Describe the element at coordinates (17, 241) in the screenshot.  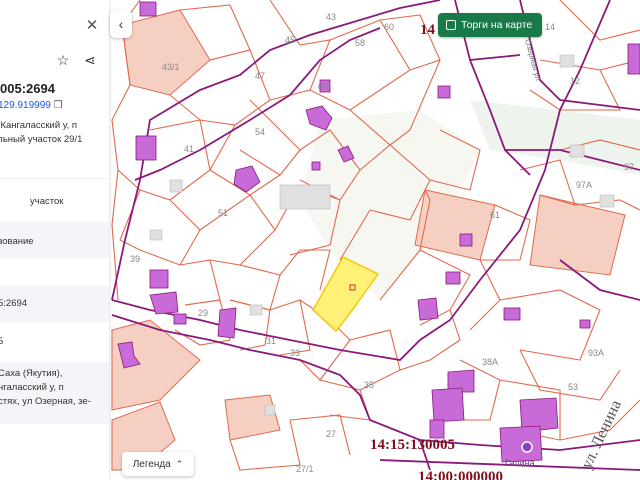
I see `usage-label: зование` at that location.